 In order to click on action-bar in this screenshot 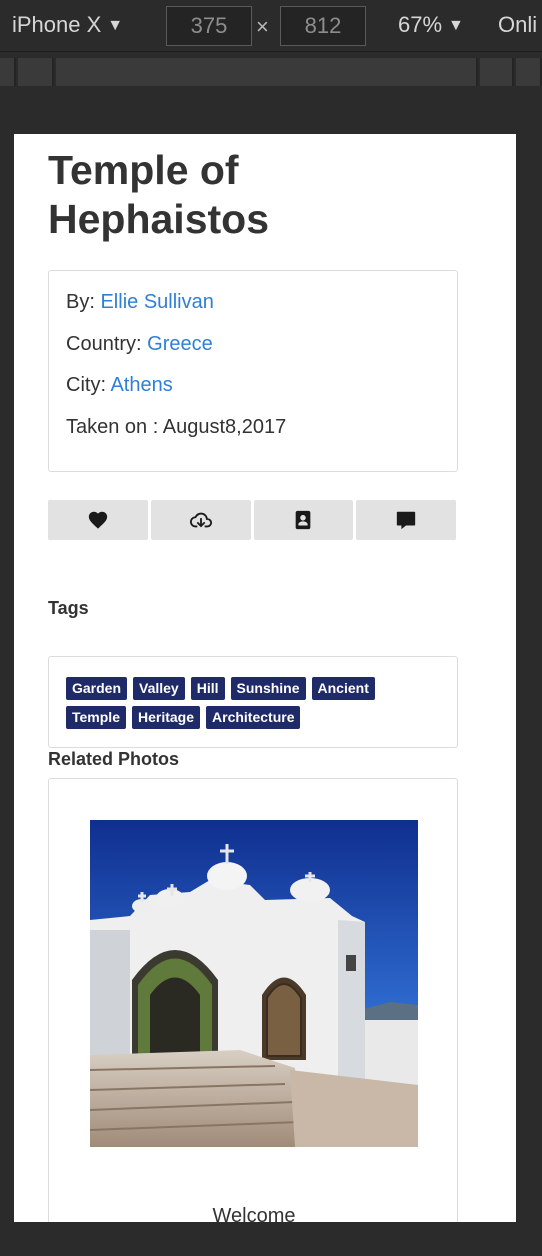, I will do `click(252, 520)`.